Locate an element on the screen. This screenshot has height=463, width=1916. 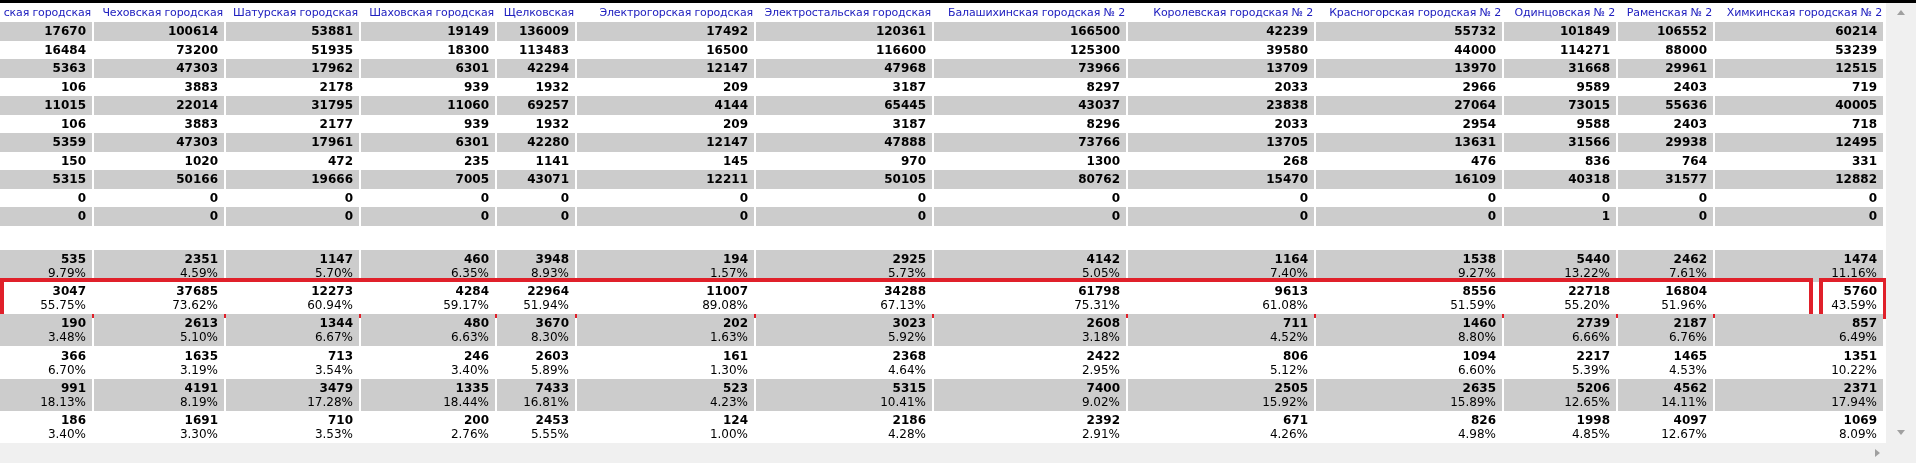
share-value: 3.40% is located at coordinates (469, 369).